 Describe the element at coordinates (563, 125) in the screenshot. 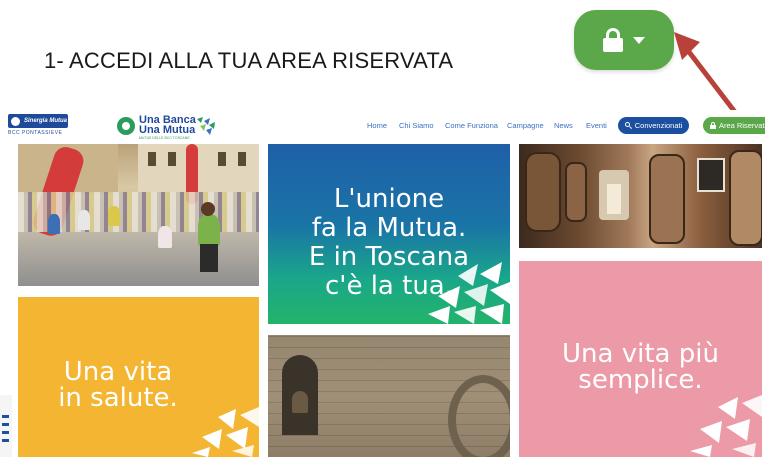

I see `nav-news: News` at that location.